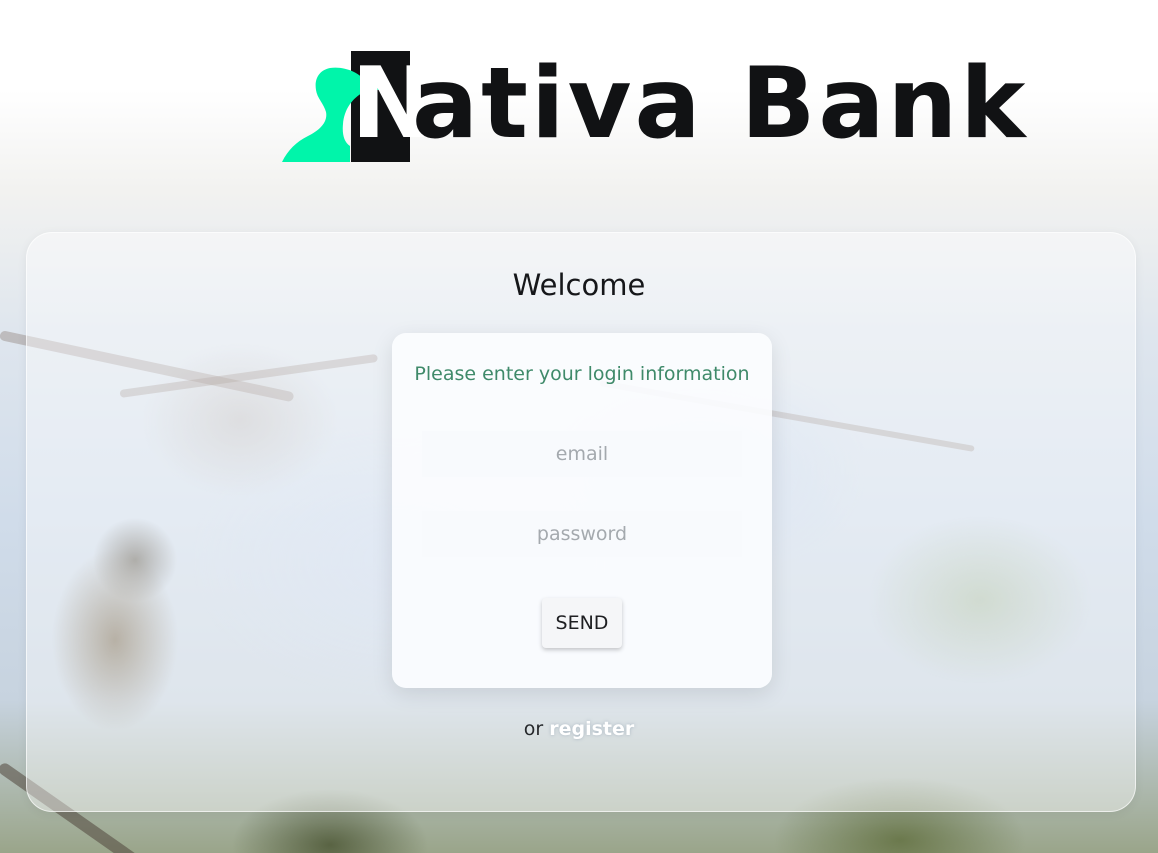 Image resolution: width=1158 pixels, height=853 pixels. I want to click on login-instructions: Please enter your login information, so click(582, 374).